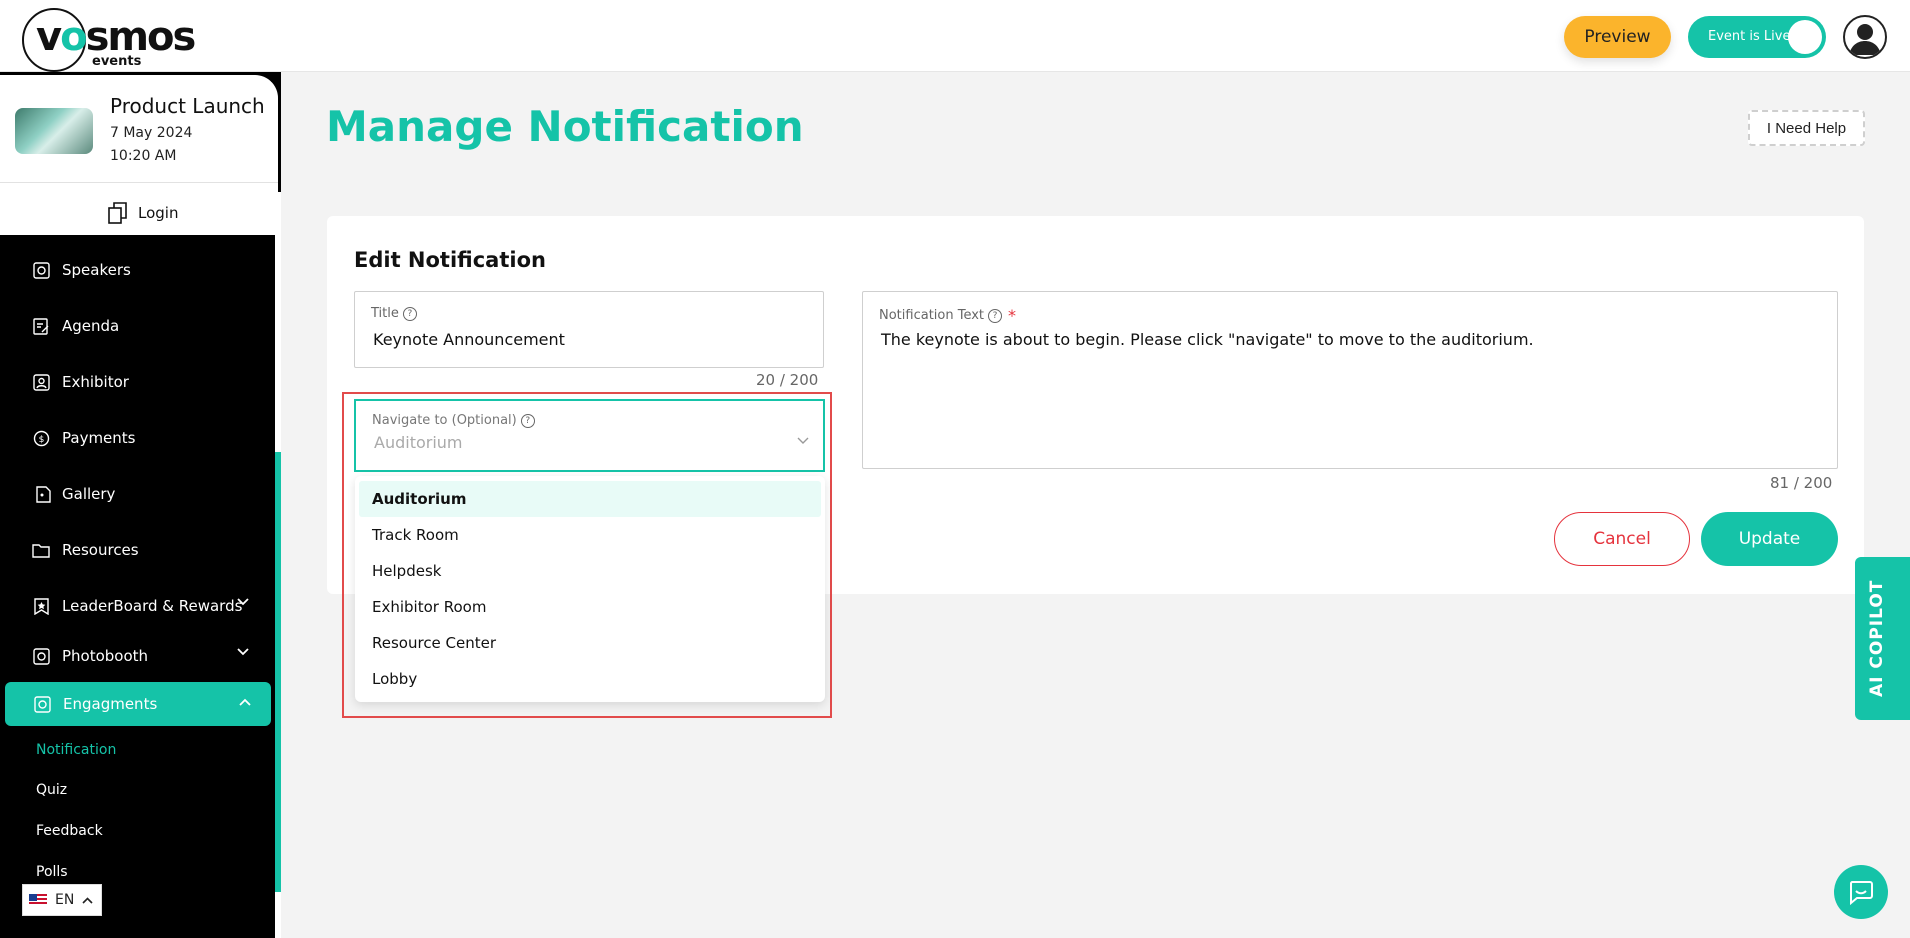 The height and width of the screenshot is (938, 1910). Describe the element at coordinates (40, 326) in the screenshot. I see `agenda-icon` at that location.